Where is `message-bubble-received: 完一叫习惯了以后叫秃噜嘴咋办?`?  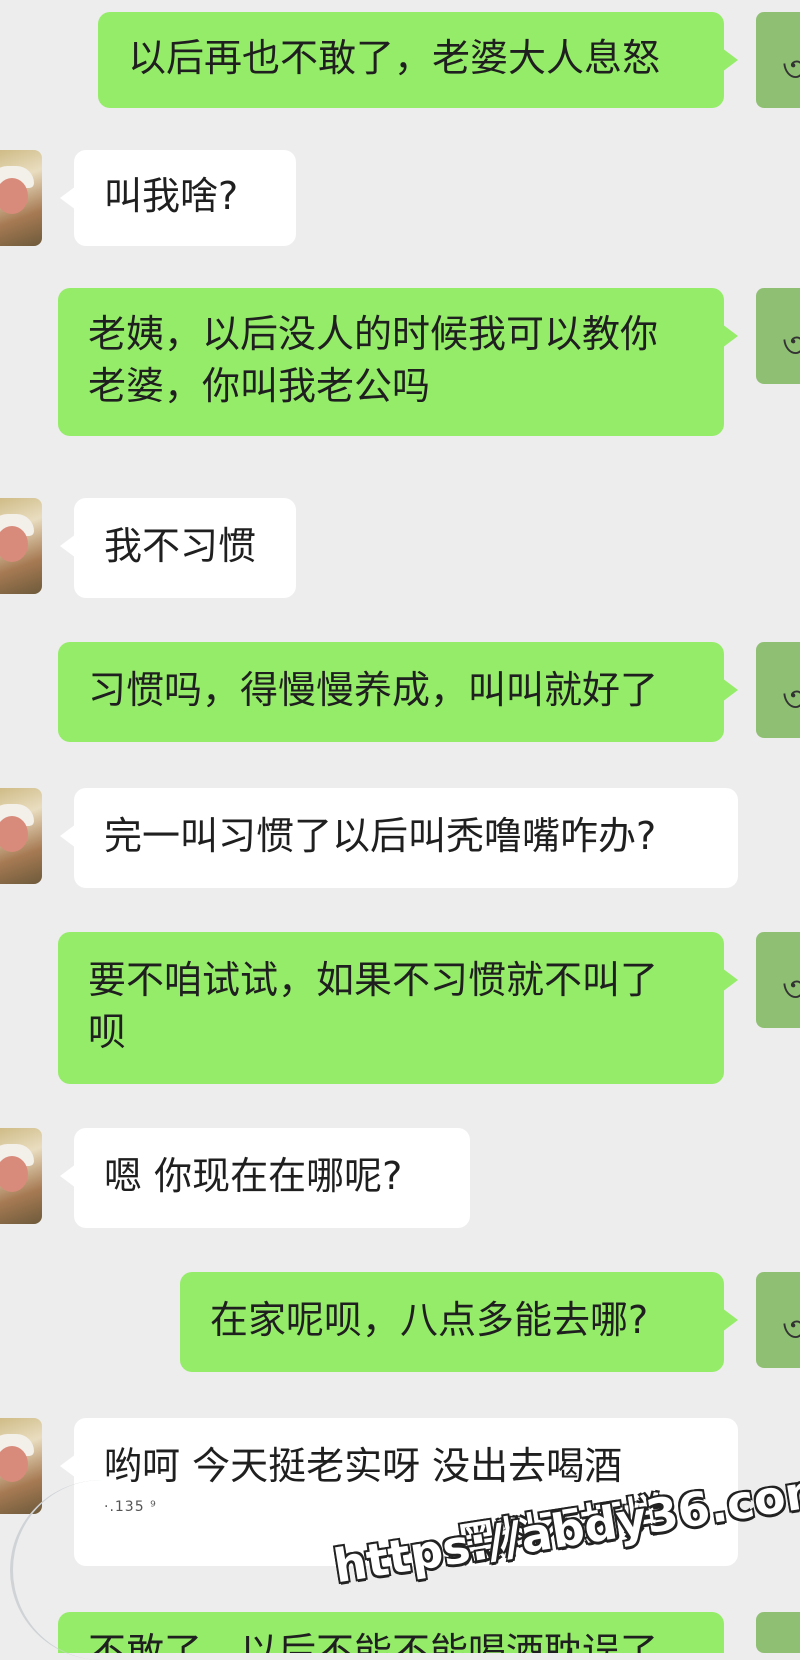
message-bubble-received: 完一叫习惯了以后叫秃噜嘴咋办? is located at coordinates (399, 838).